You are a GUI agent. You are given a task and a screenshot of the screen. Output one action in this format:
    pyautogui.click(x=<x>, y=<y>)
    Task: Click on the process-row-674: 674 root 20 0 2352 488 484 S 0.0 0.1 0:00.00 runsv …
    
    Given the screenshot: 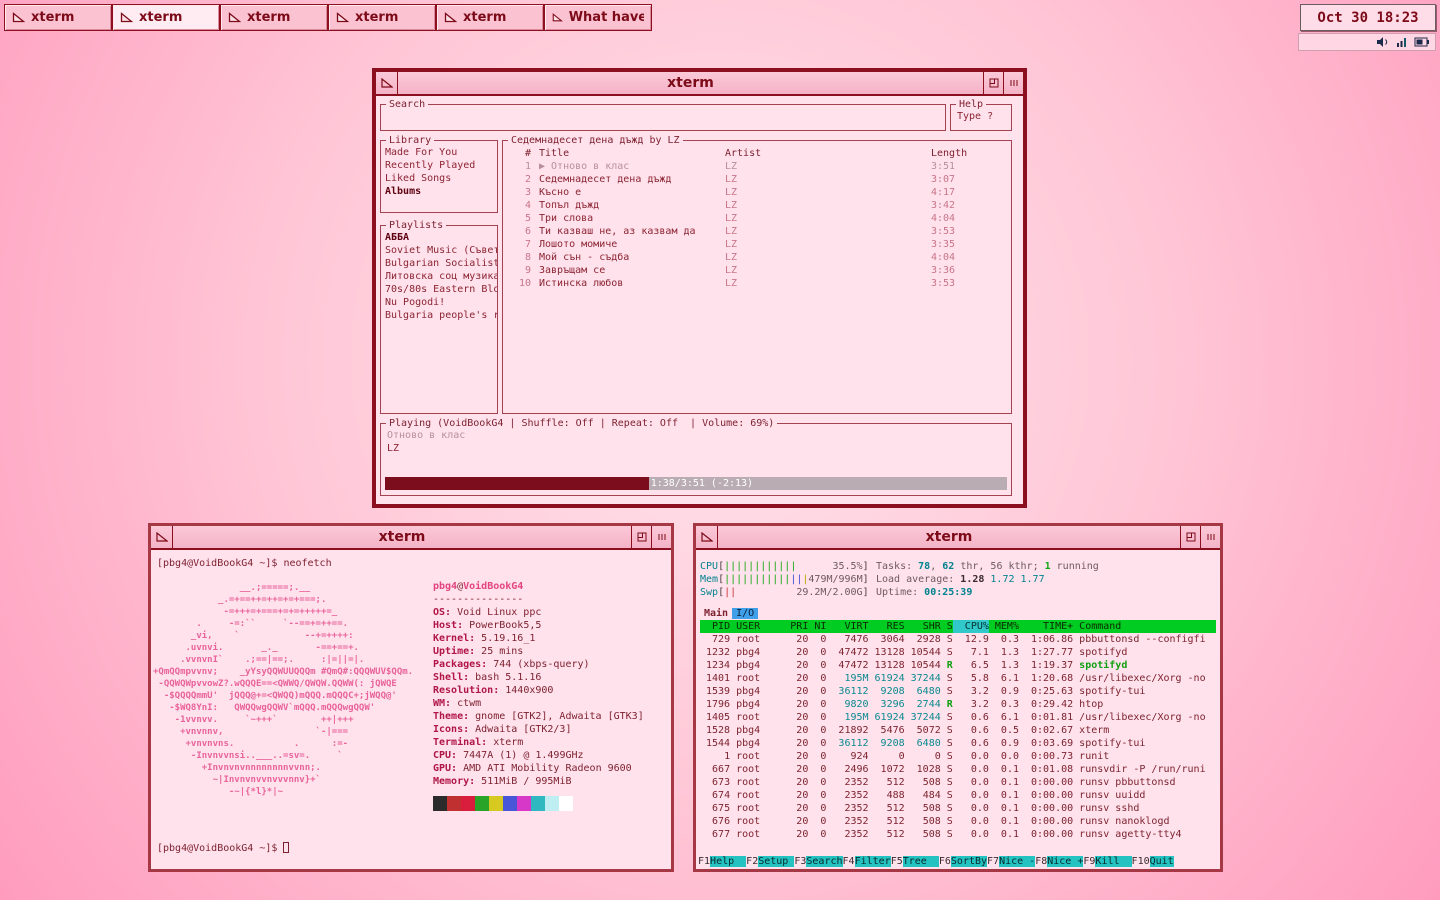 What is the action you would take?
    pyautogui.click(x=958, y=795)
    